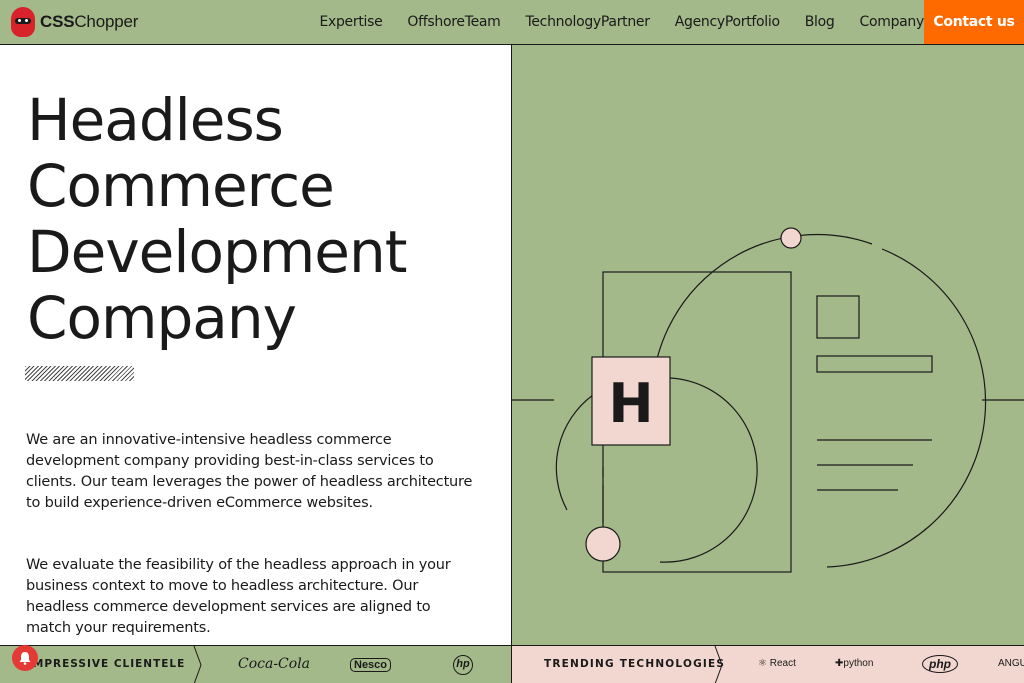 This screenshot has width=1024, height=683. Describe the element at coordinates (820, 22) in the screenshot. I see `nav-blog: Blog` at that location.